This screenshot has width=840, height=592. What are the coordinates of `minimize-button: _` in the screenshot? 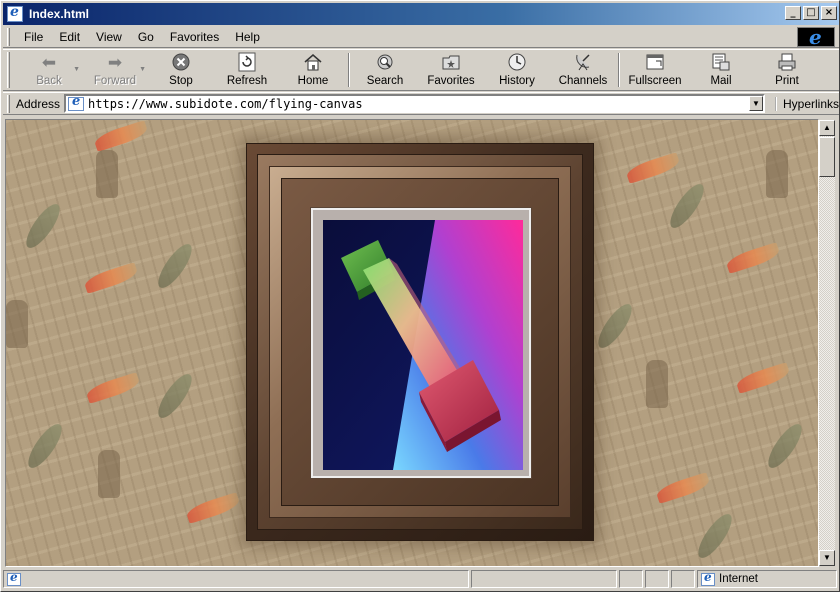 It's located at (793, 13).